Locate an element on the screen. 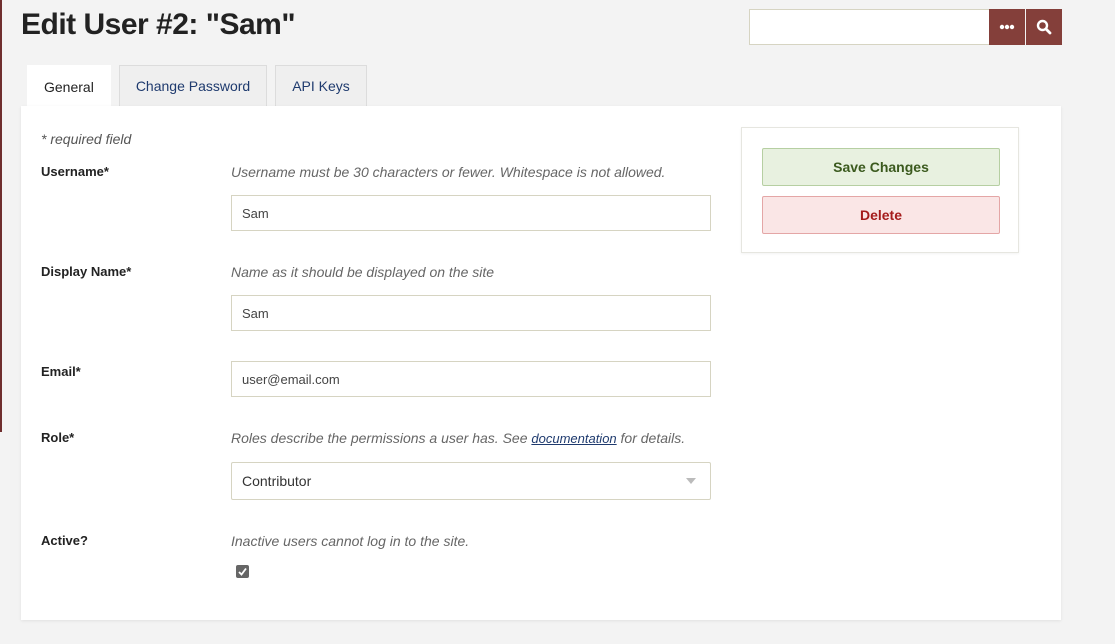 The width and height of the screenshot is (1115, 644). checkmark-icon is located at coordinates (242, 571).